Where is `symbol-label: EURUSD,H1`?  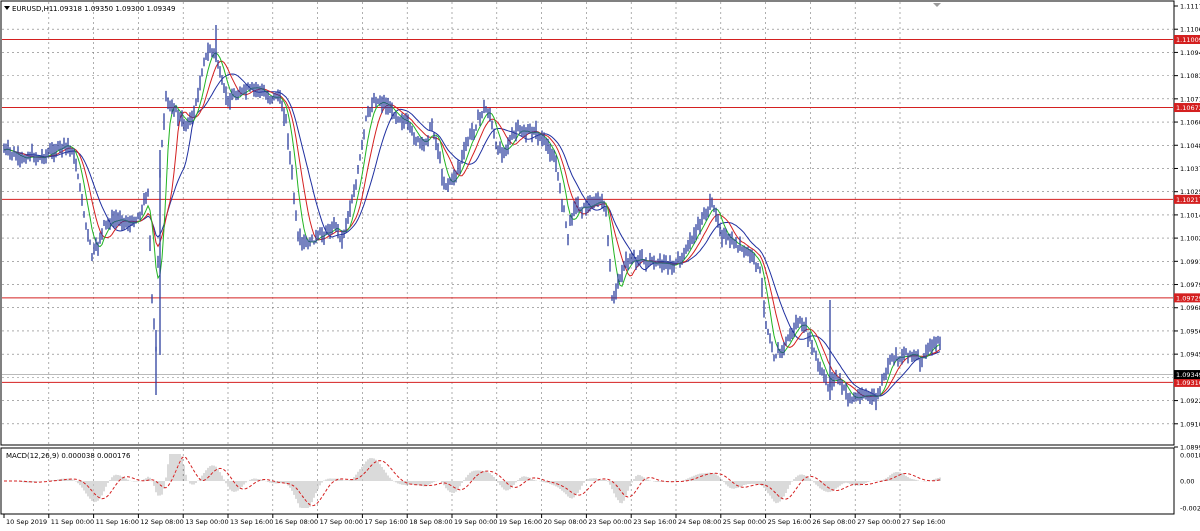
symbol-label: EURUSD,H1 is located at coordinates (32, 9).